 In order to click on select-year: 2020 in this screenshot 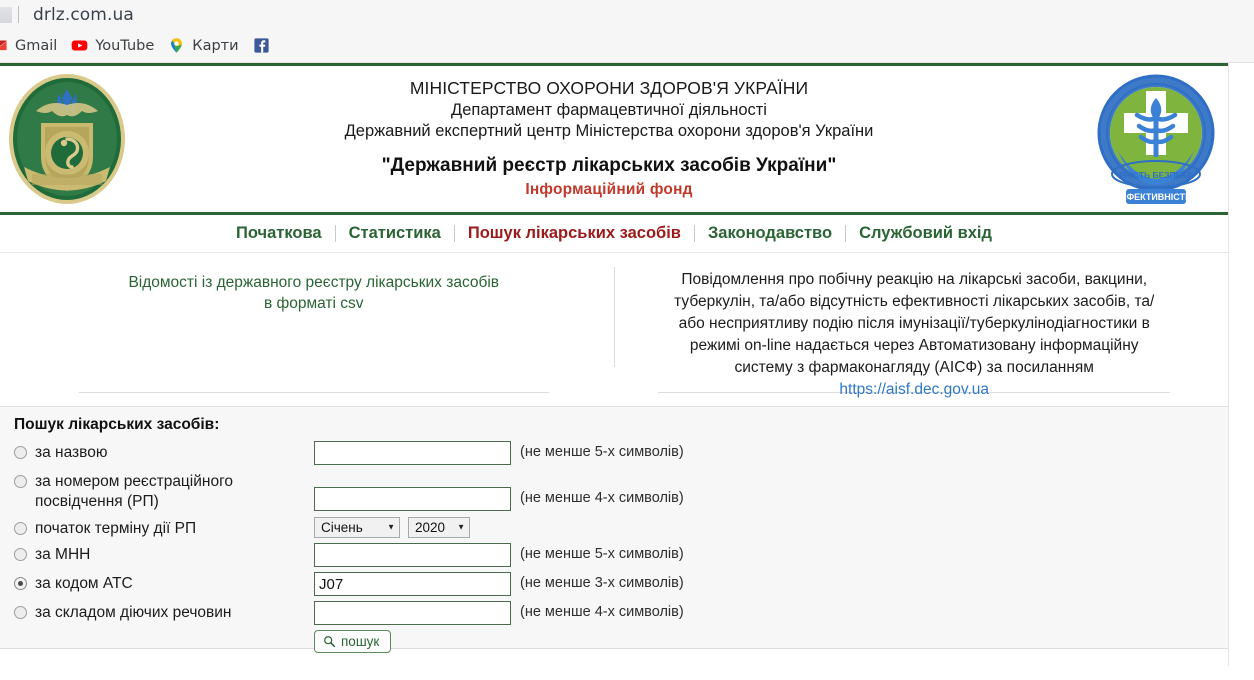, I will do `click(439, 527)`.